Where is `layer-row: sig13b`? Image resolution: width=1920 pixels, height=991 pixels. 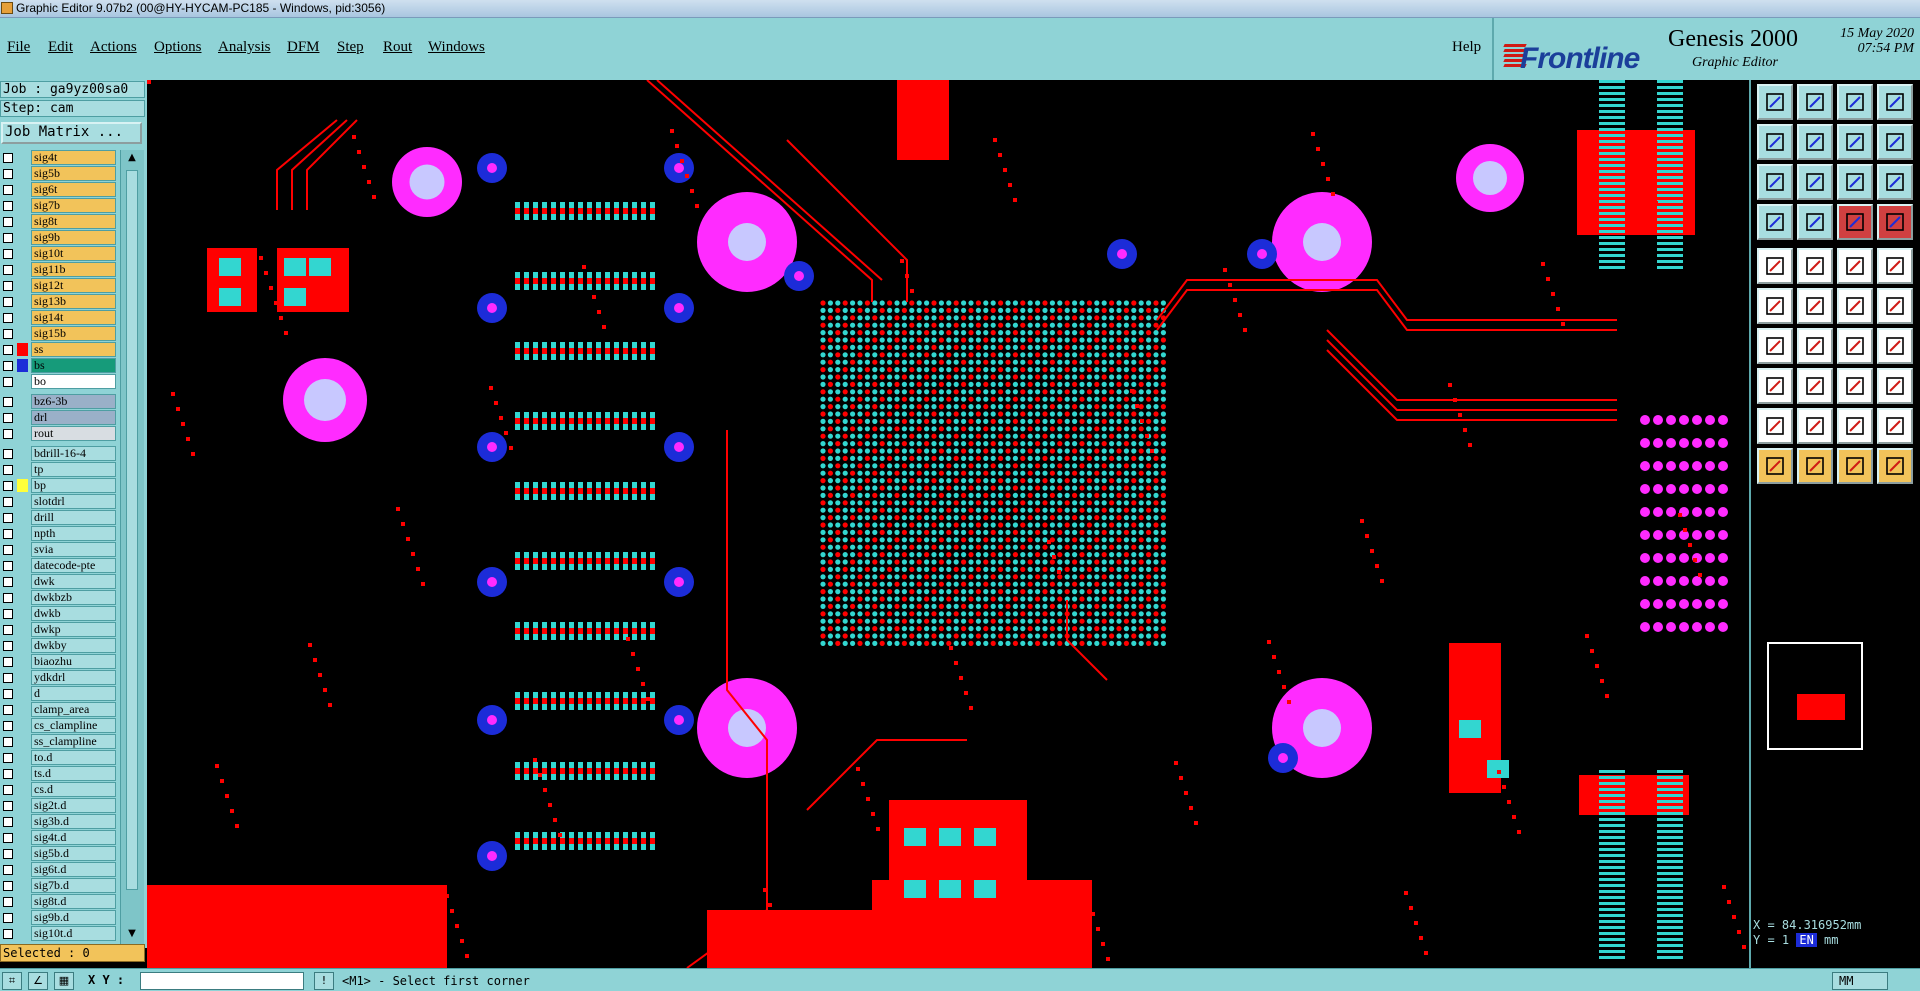
layer-row: sig13b is located at coordinates (59, 301).